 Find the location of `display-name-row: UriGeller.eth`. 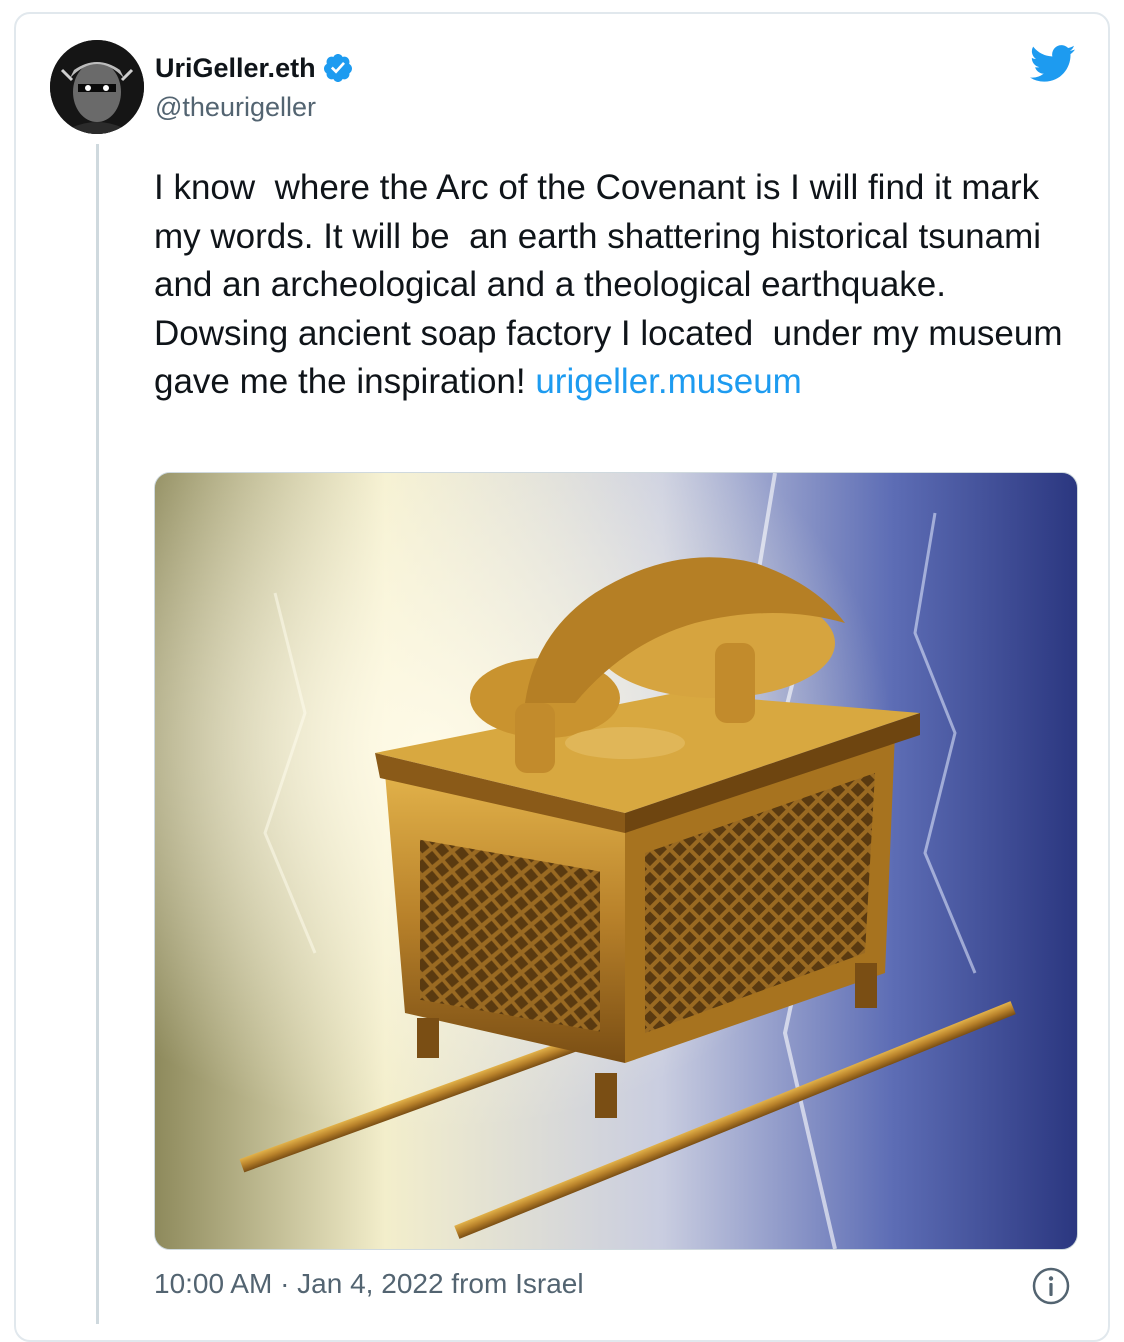

display-name-row: UriGeller.eth is located at coordinates (254, 68).